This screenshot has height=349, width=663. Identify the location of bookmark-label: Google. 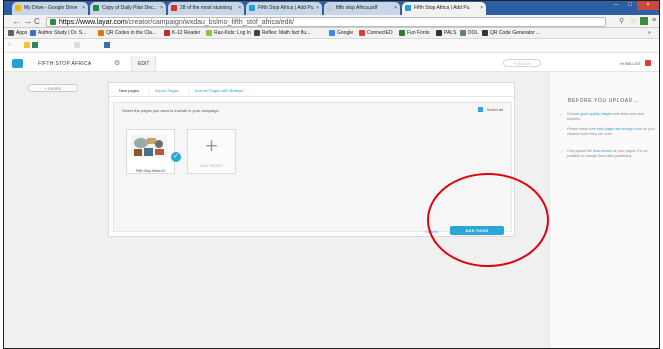
(345, 33).